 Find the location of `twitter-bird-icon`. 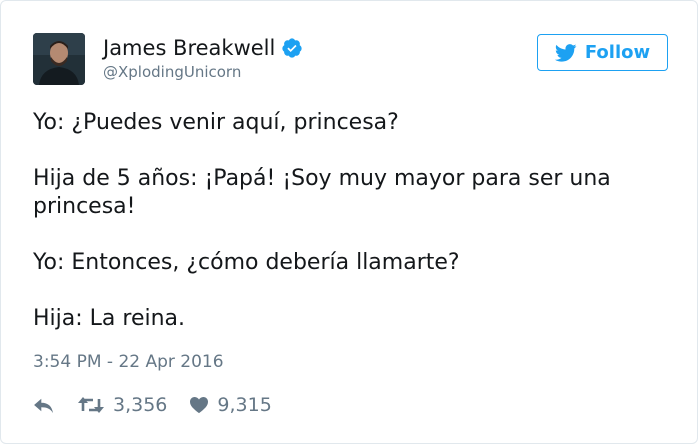

twitter-bird-icon is located at coordinates (565, 52).